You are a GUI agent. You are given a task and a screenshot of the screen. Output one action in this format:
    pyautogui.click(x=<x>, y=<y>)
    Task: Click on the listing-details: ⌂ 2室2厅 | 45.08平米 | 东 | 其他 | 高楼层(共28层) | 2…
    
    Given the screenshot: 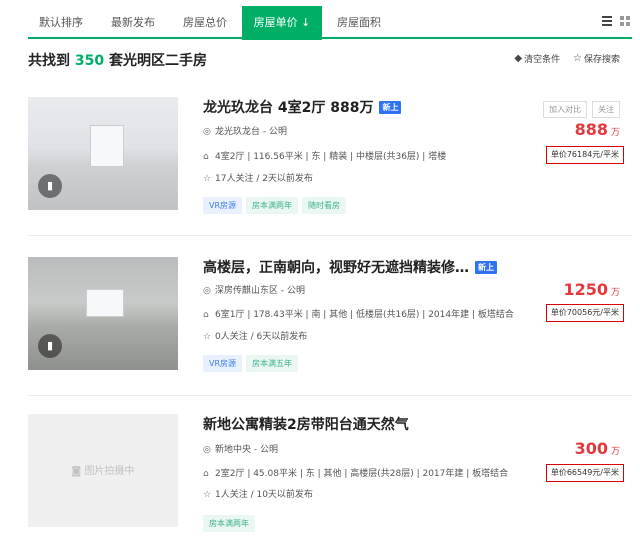 What is the action you would take?
    pyautogui.click(x=356, y=474)
    